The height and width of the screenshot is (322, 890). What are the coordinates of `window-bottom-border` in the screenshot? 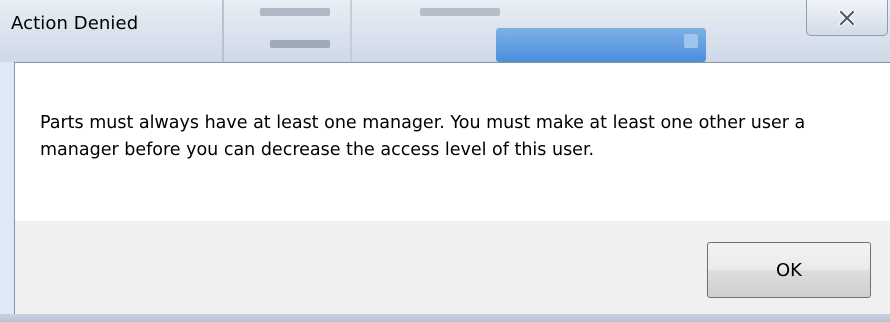 It's located at (445, 318).